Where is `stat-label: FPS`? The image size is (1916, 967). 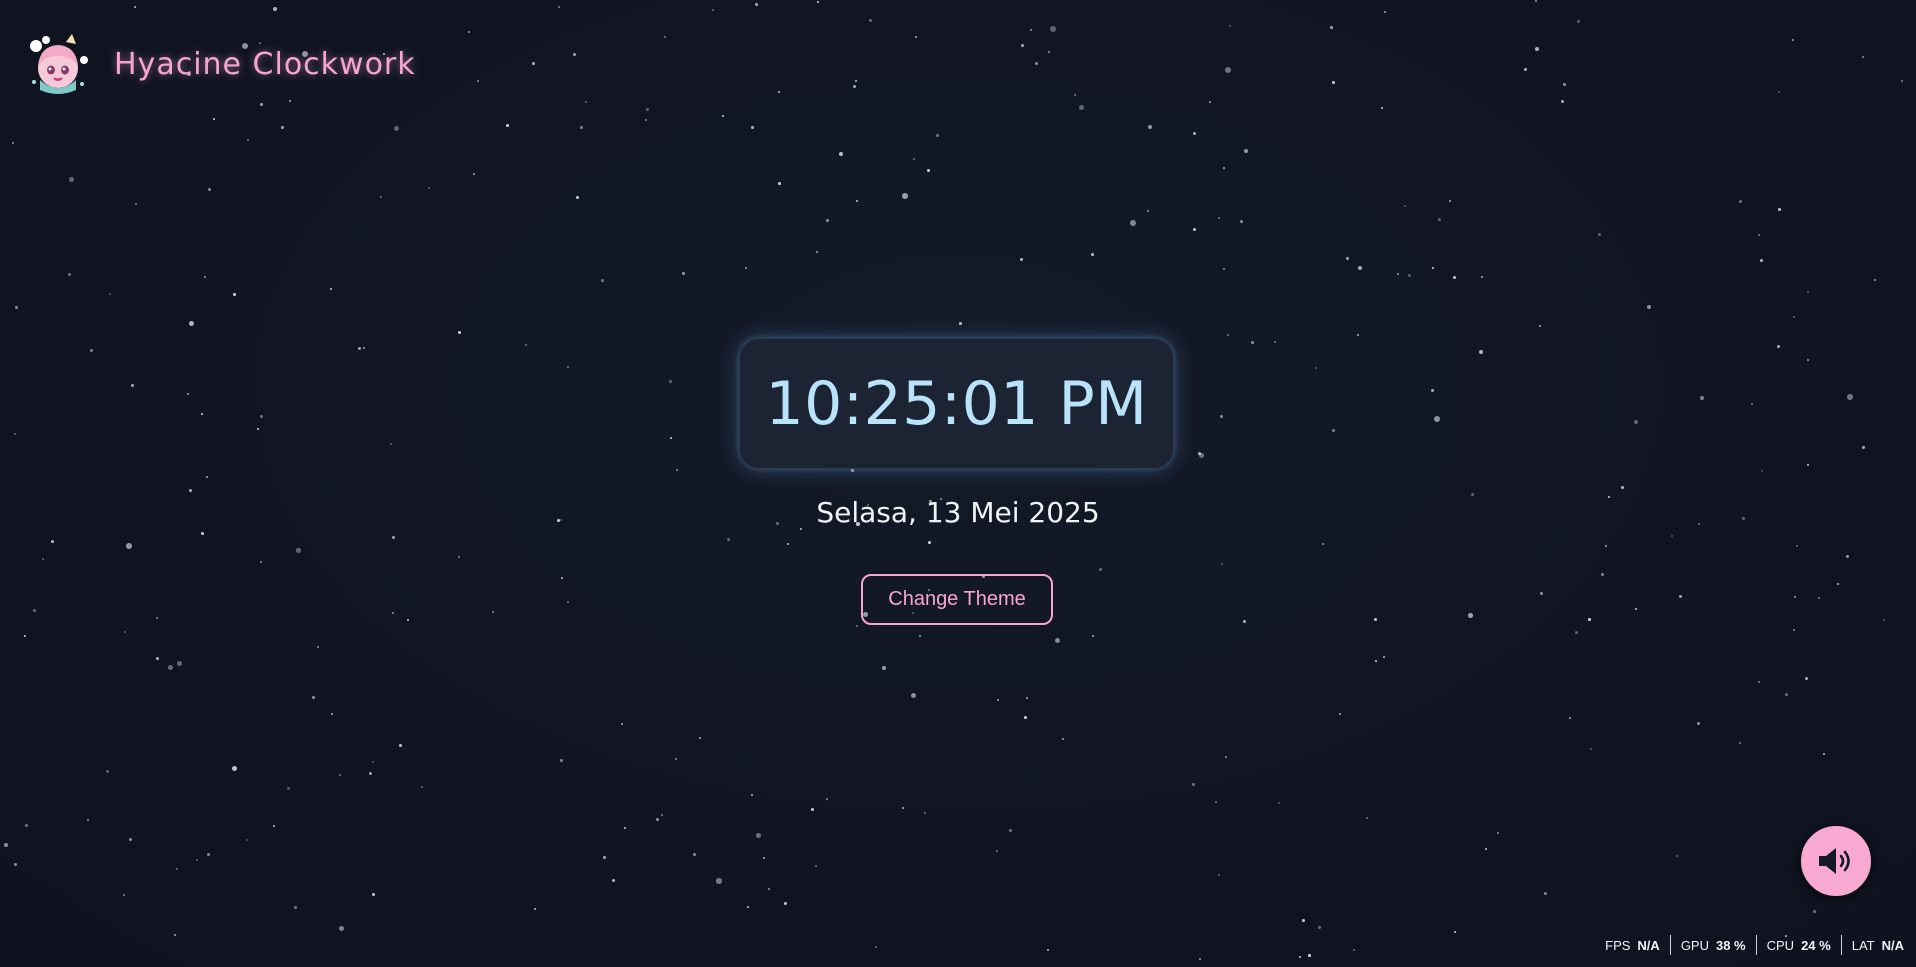
stat-label: FPS is located at coordinates (1618, 945).